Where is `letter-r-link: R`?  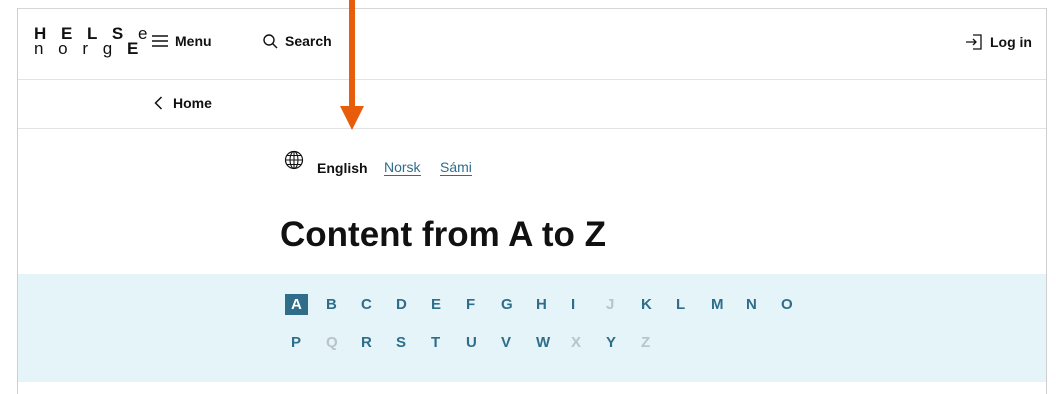
letter-r-link: R is located at coordinates (372, 342).